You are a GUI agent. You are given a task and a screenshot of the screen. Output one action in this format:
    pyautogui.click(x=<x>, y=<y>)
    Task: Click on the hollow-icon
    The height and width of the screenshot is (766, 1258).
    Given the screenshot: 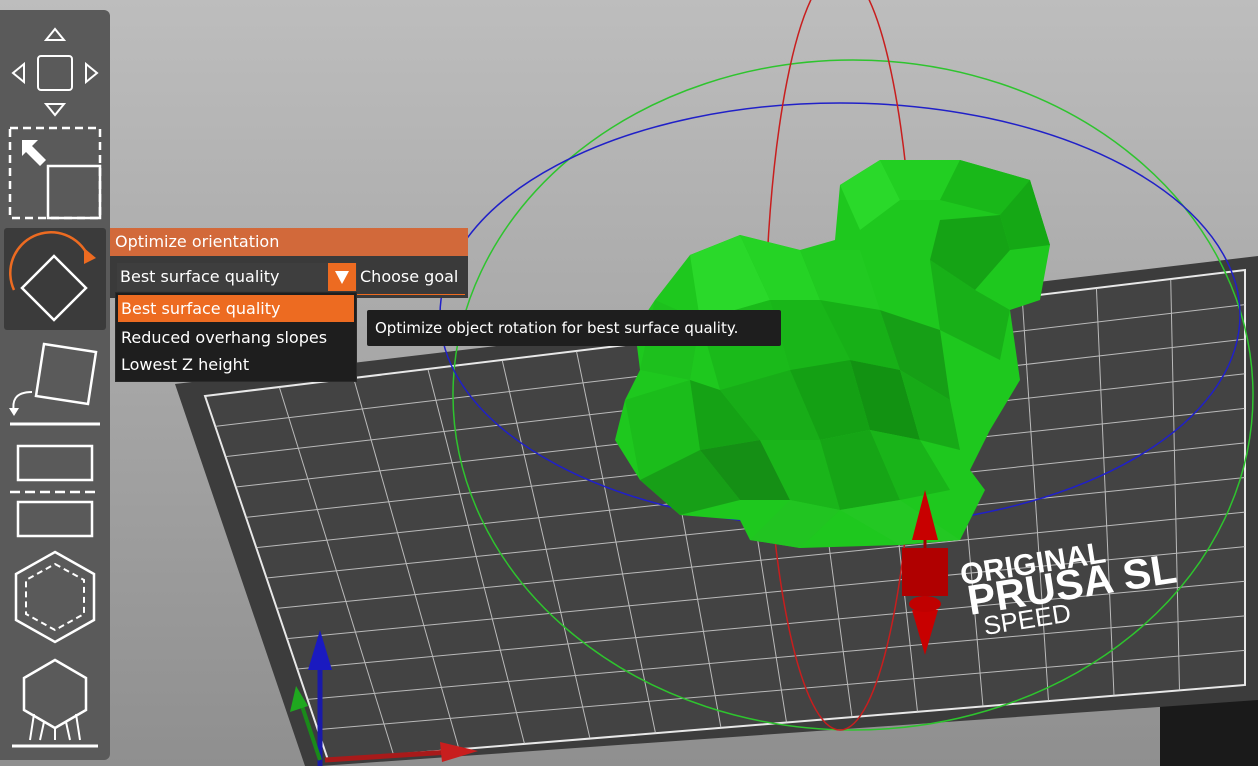 What is the action you would take?
    pyautogui.click(x=55, y=597)
    